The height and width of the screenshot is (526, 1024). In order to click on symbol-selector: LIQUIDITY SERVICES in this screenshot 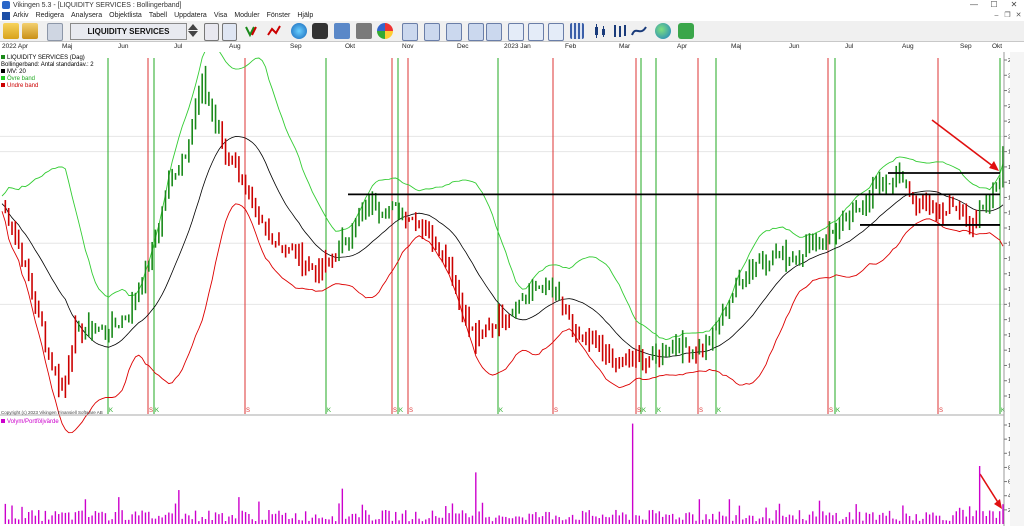, I will do `click(128, 31)`.